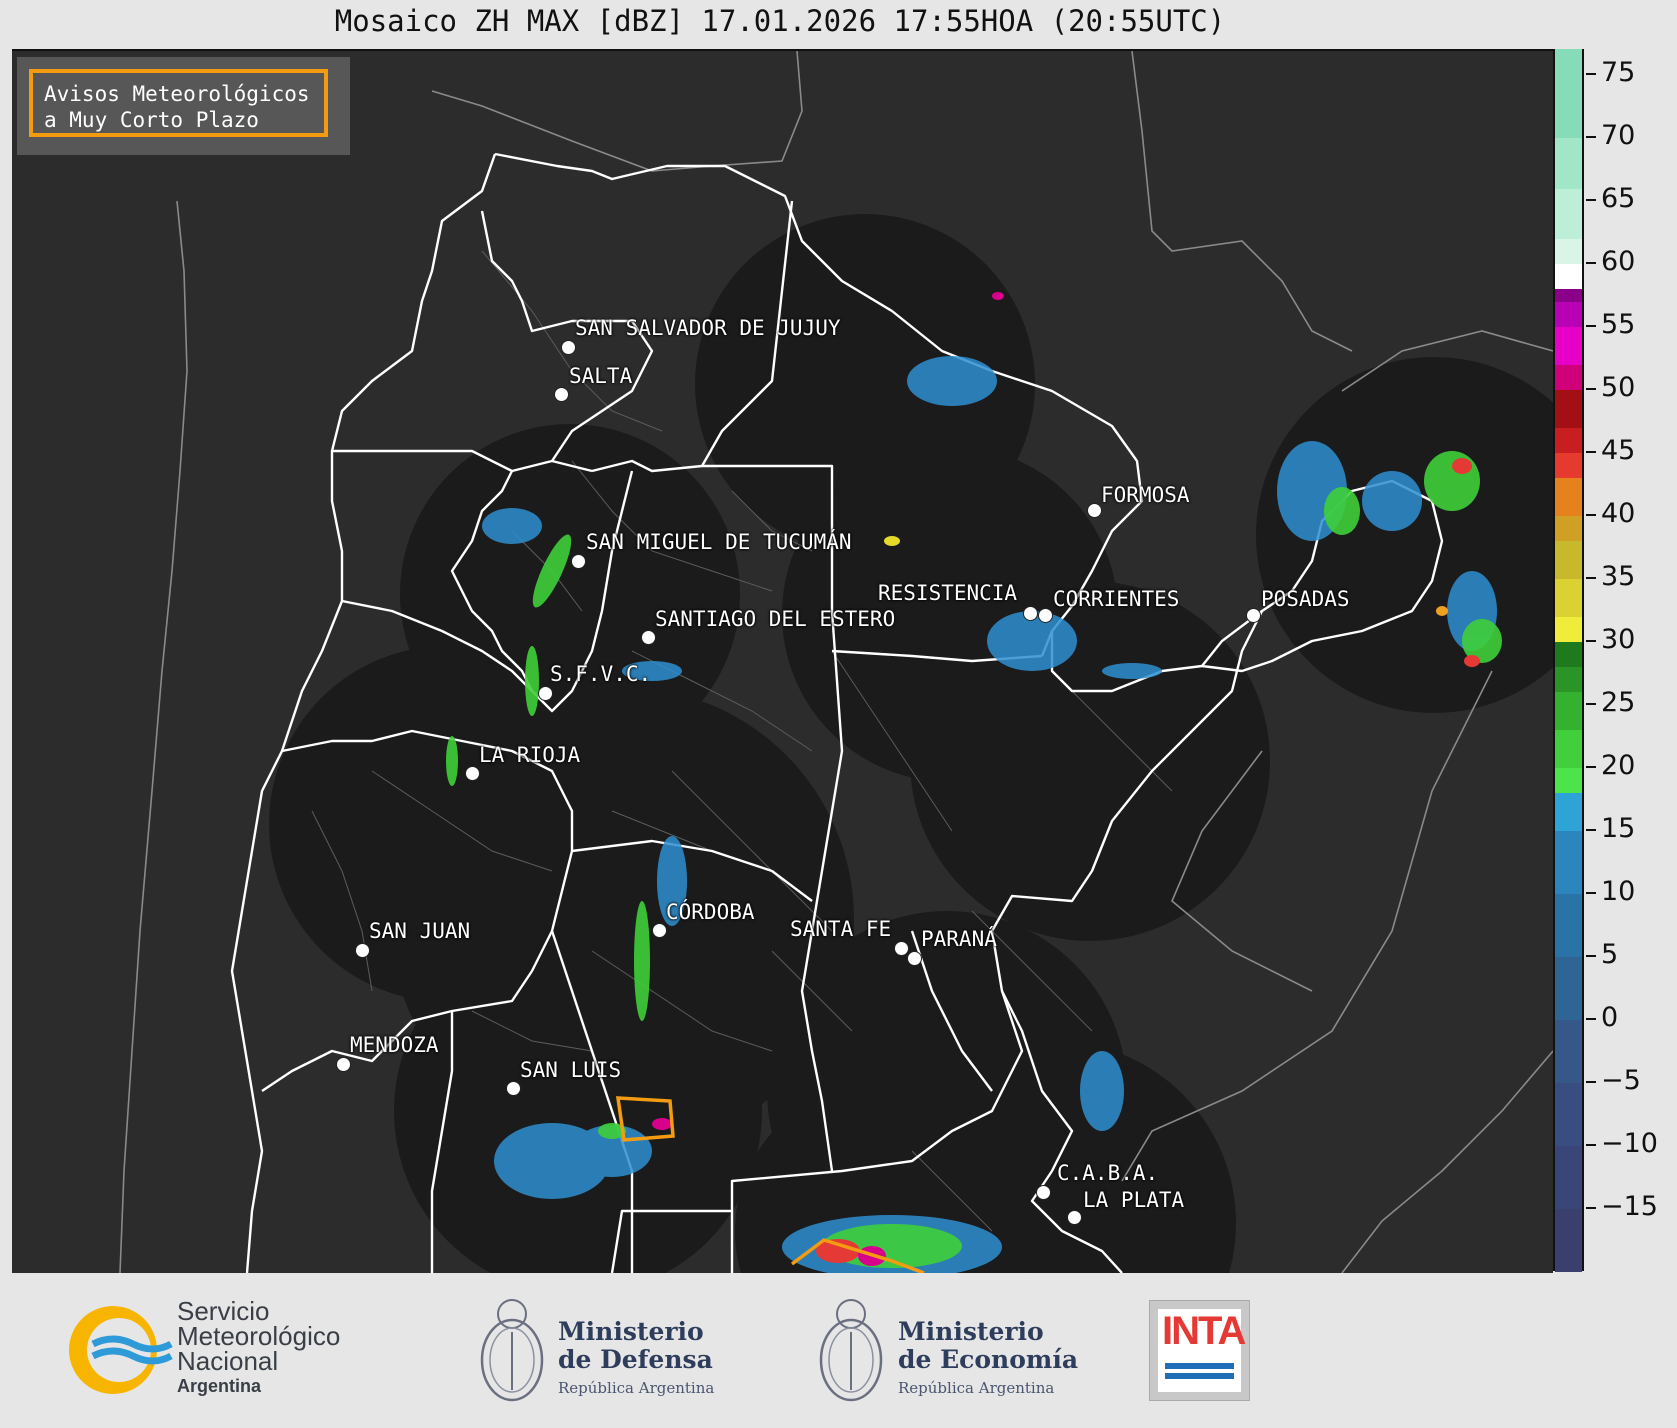 The width and height of the screenshot is (1677, 1428). What do you see at coordinates (512, 1350) in the screenshot?
I see `defensa-seal-icon` at bounding box center [512, 1350].